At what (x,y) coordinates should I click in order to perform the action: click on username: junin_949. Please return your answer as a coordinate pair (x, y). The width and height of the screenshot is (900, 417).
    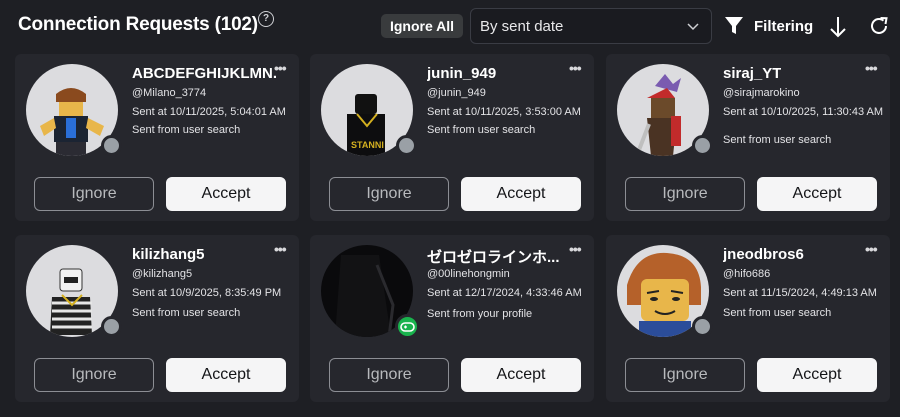
    Looking at the image, I should click on (461, 73).